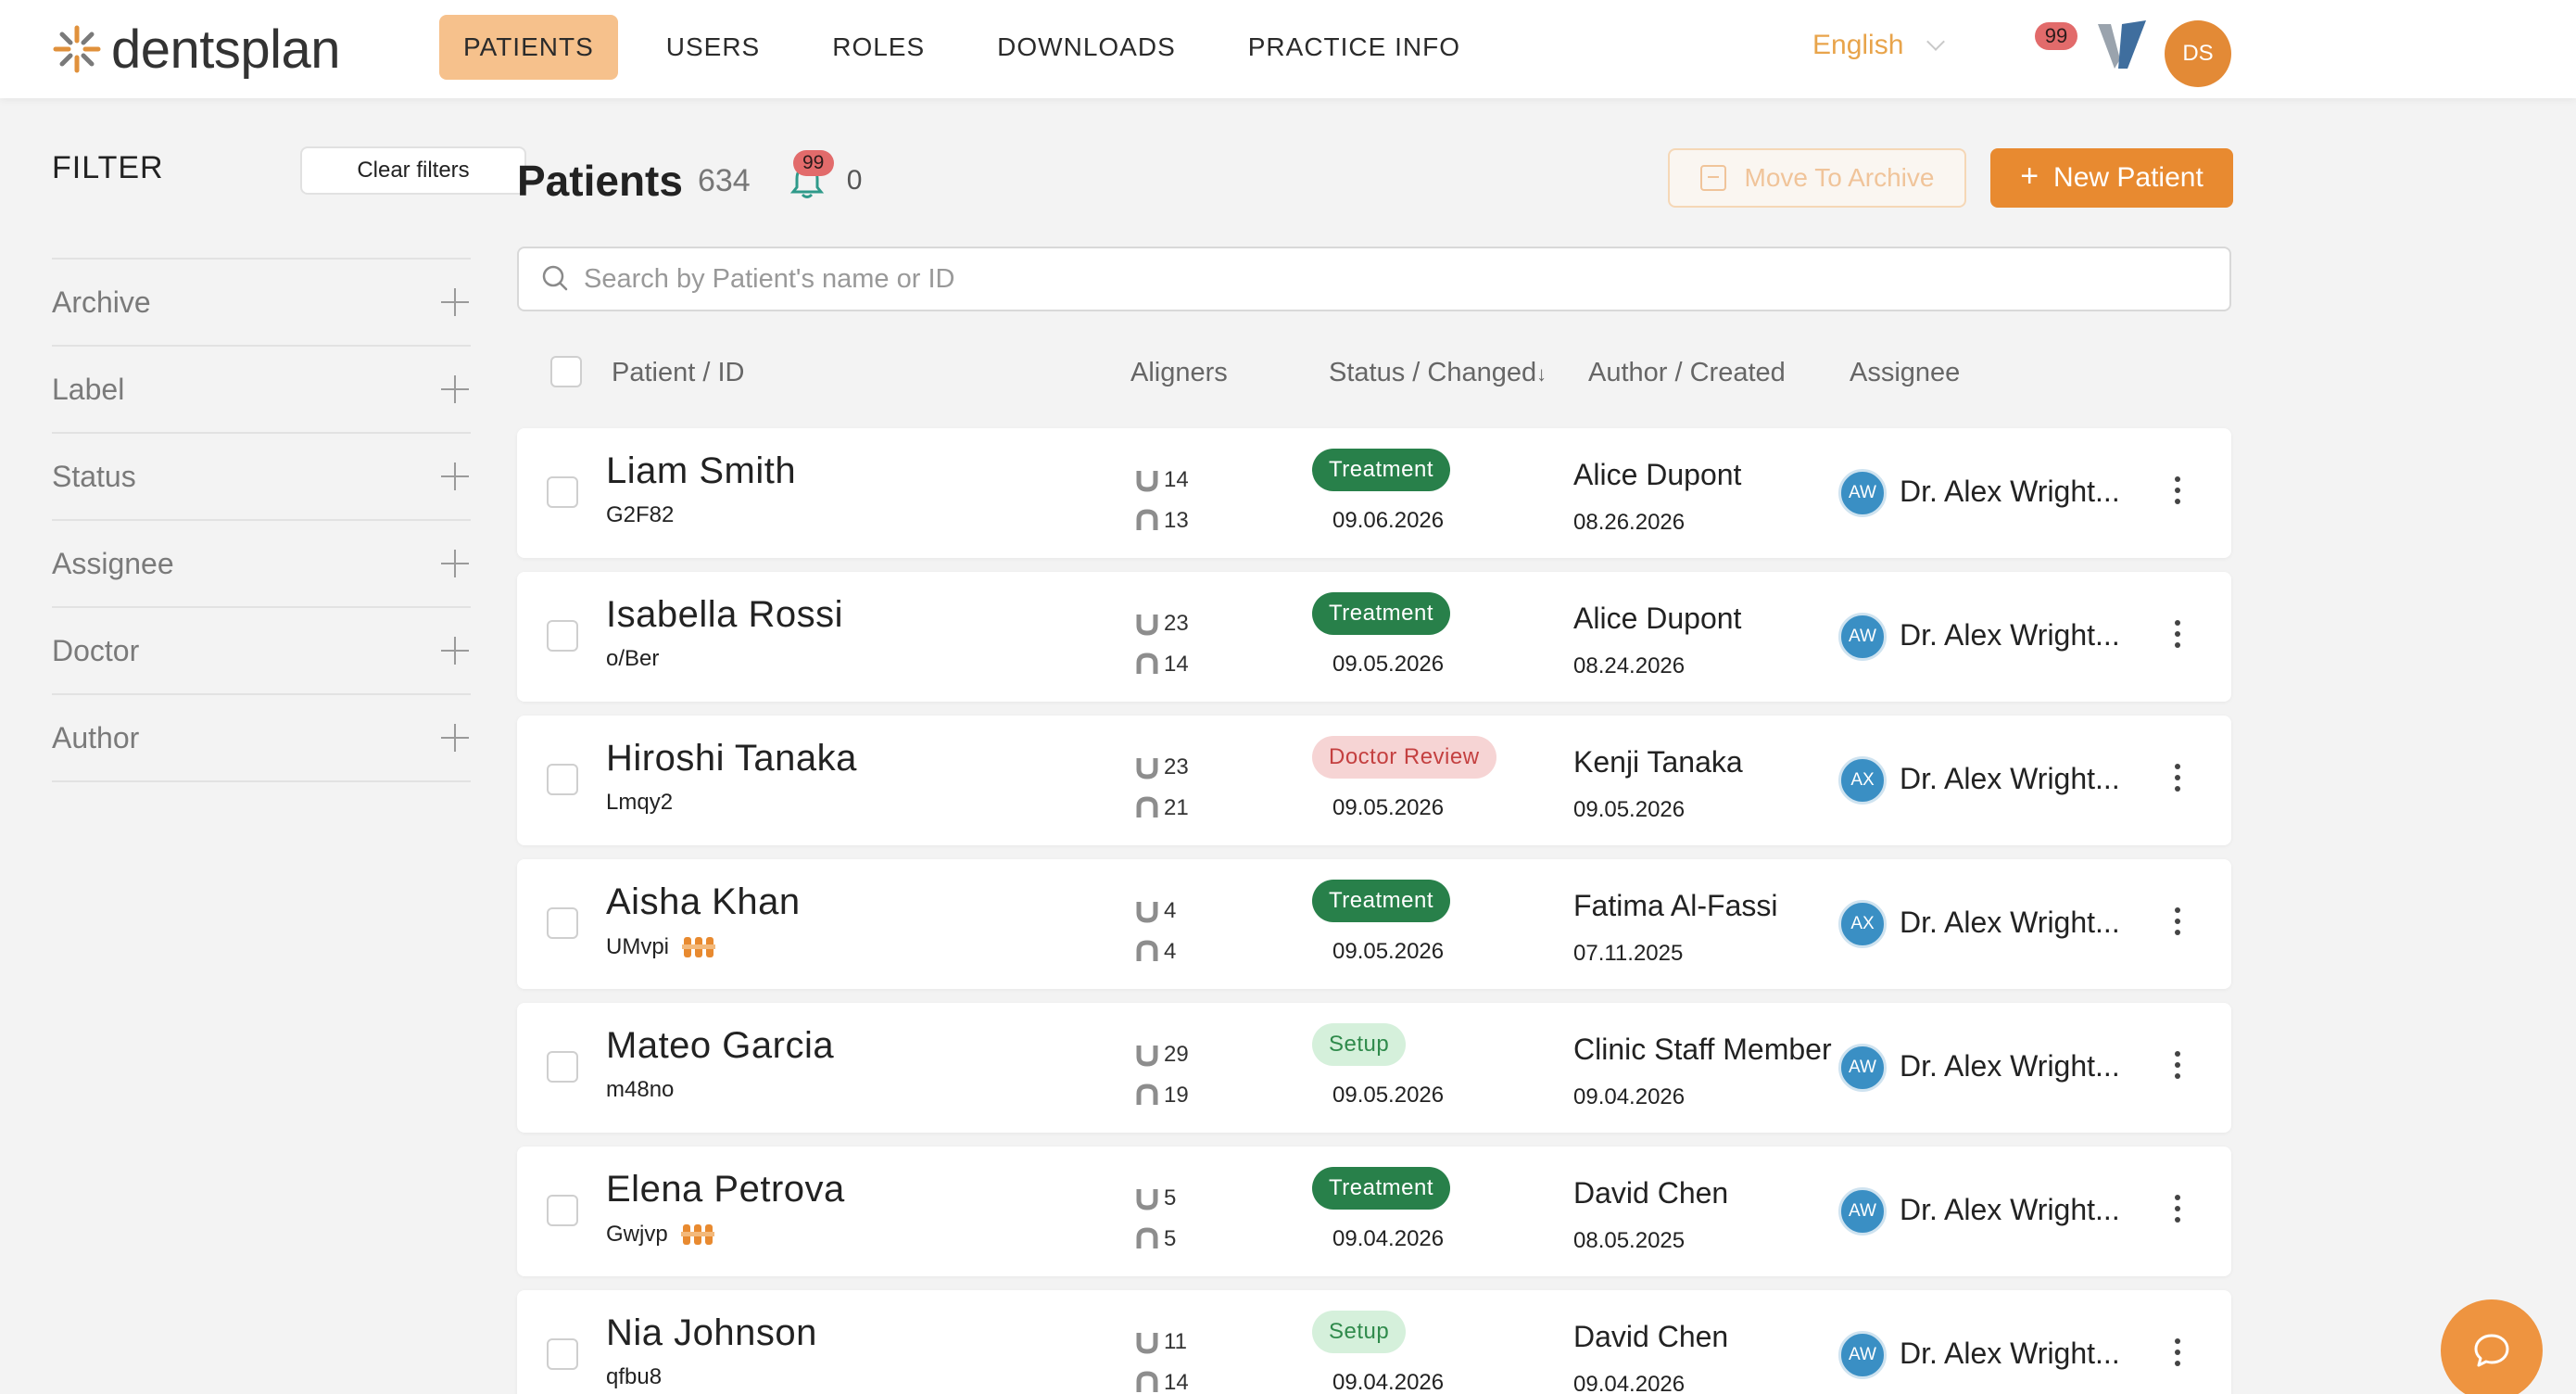  What do you see at coordinates (1879, 45) in the screenshot?
I see `language-select: English` at bounding box center [1879, 45].